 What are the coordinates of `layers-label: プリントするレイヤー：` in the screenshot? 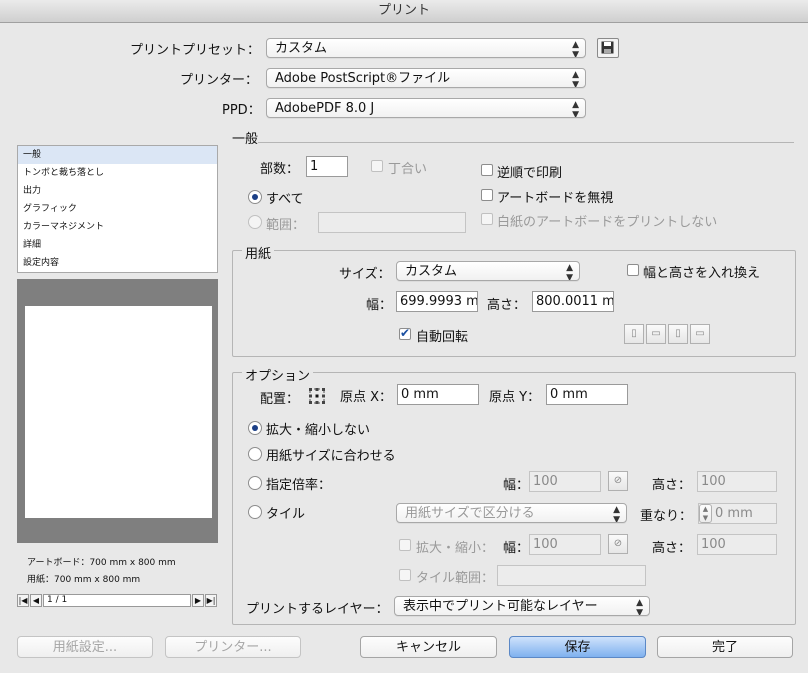 It's located at (317, 609).